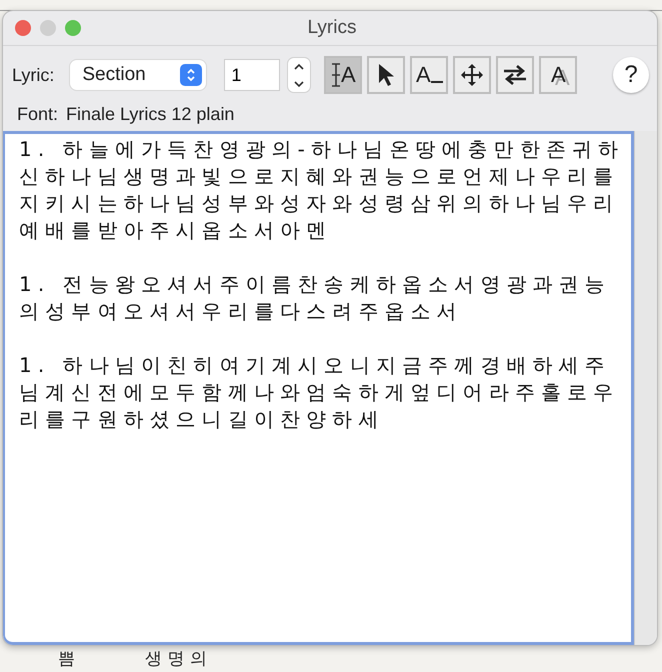 The height and width of the screenshot is (672, 662). What do you see at coordinates (37, 114) in the screenshot?
I see `font-label: Font:` at bounding box center [37, 114].